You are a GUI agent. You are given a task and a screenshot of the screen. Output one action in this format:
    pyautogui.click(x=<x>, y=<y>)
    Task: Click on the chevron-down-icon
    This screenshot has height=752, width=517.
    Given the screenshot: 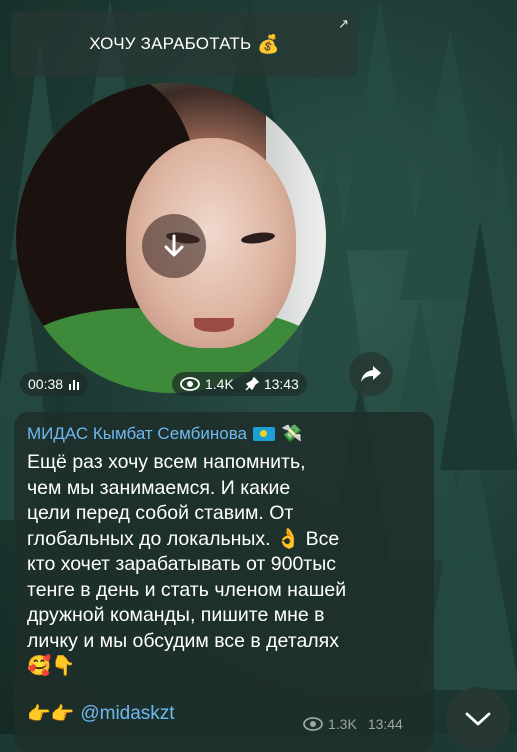 What is the action you would take?
    pyautogui.click(x=478, y=719)
    